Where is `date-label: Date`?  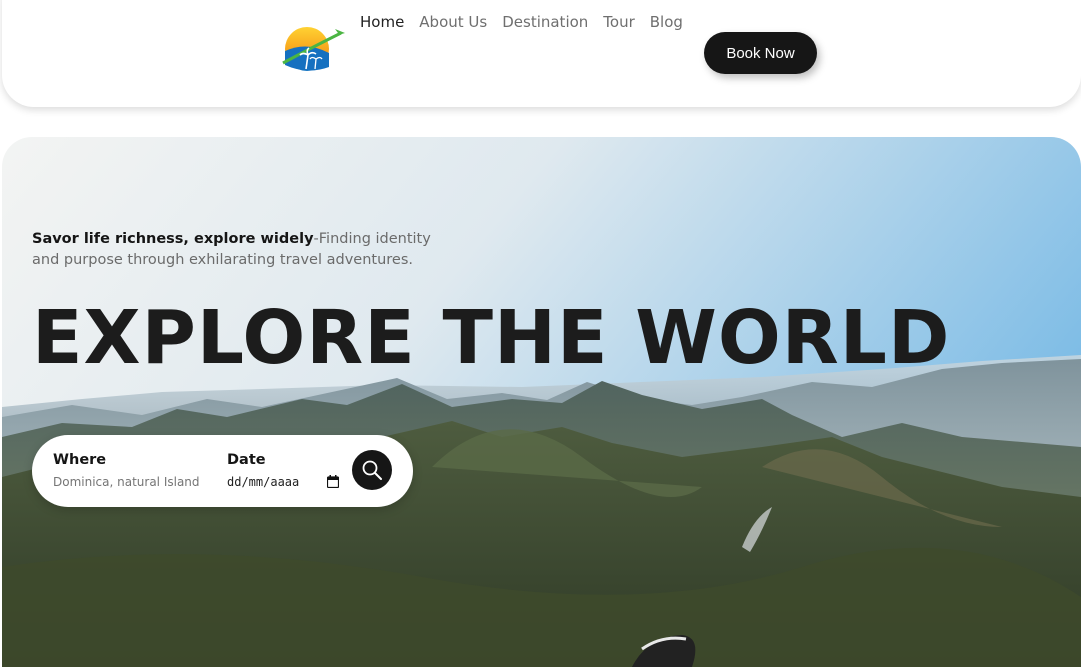 date-label: Date is located at coordinates (246, 460).